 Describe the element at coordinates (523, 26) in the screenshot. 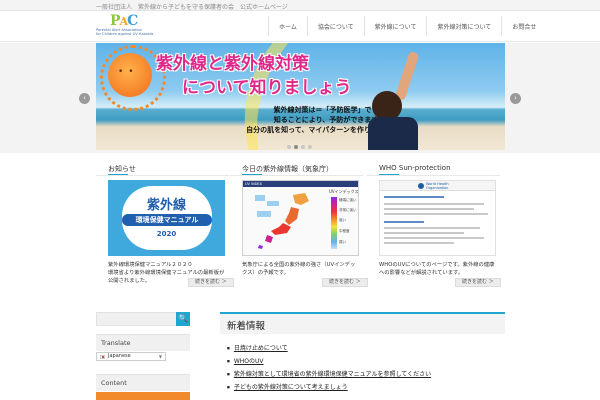

I see `nav-item-contact: お問合せ` at that location.